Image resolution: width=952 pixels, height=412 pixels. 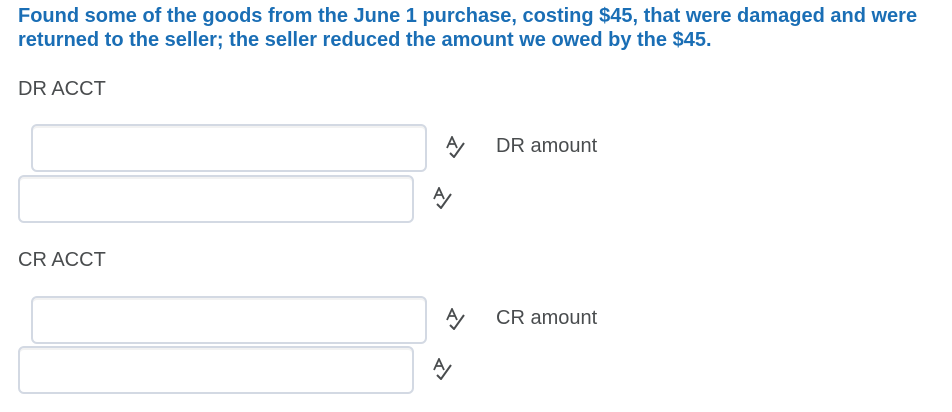 I want to click on cr-acct-label: CR ACCT, so click(x=62, y=260).